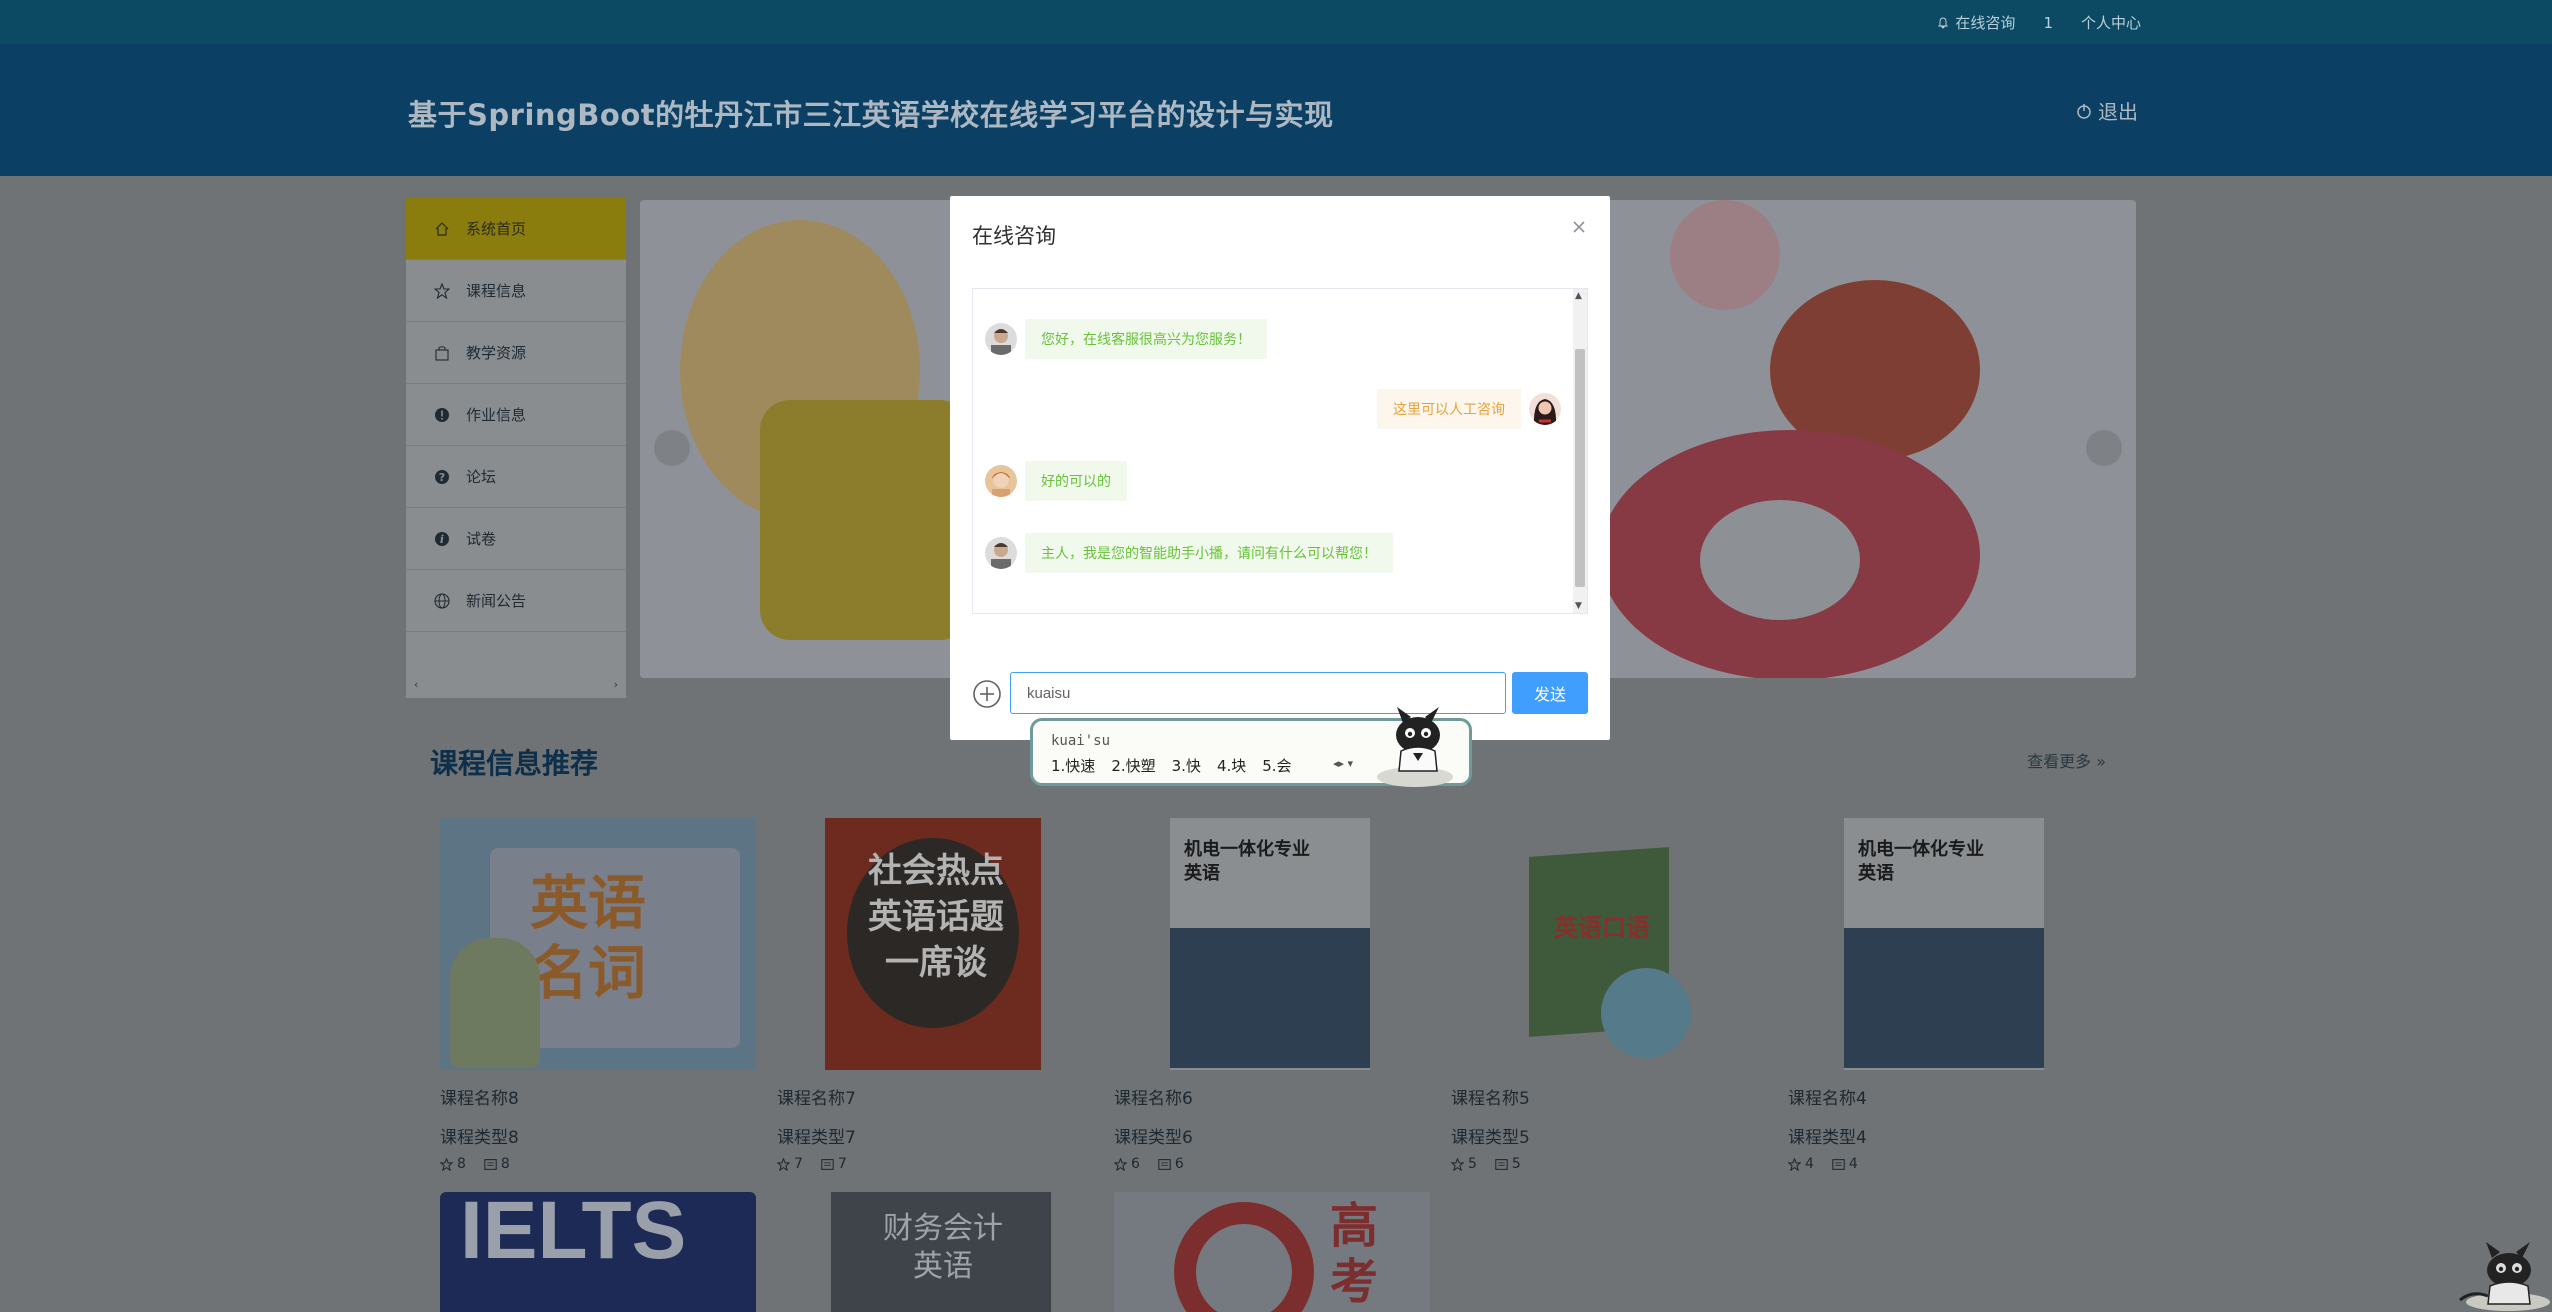 The height and width of the screenshot is (1312, 2552). I want to click on online-consult-label: 在线咨询, so click(1985, 23).